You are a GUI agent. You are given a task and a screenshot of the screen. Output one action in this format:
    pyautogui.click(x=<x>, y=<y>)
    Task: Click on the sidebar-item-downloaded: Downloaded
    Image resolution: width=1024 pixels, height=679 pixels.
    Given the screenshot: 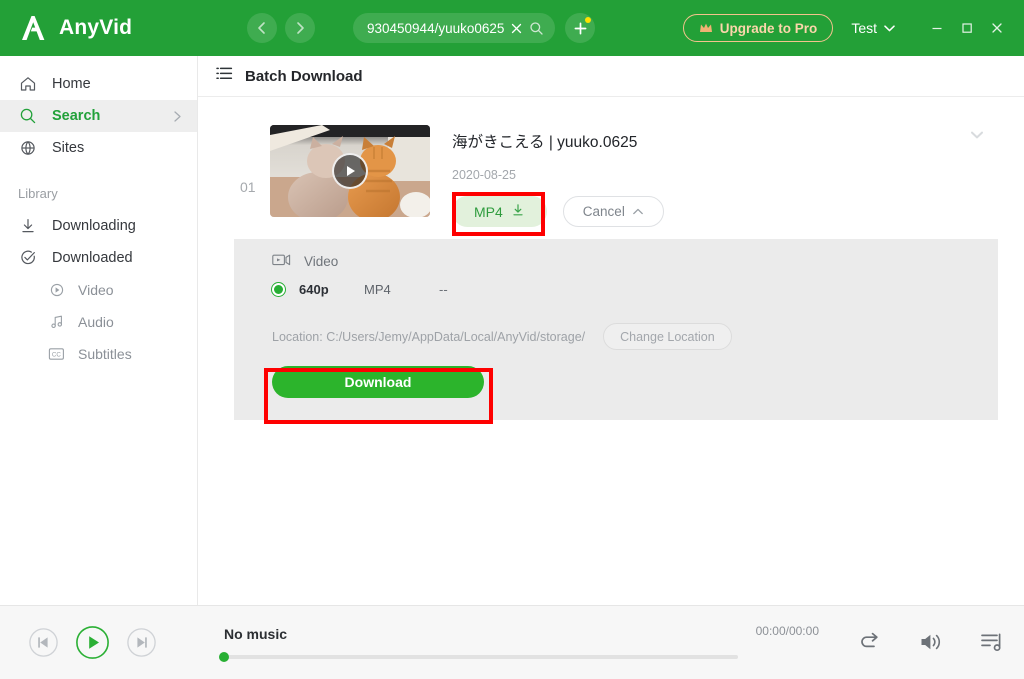 What is the action you would take?
    pyautogui.click(x=98, y=258)
    